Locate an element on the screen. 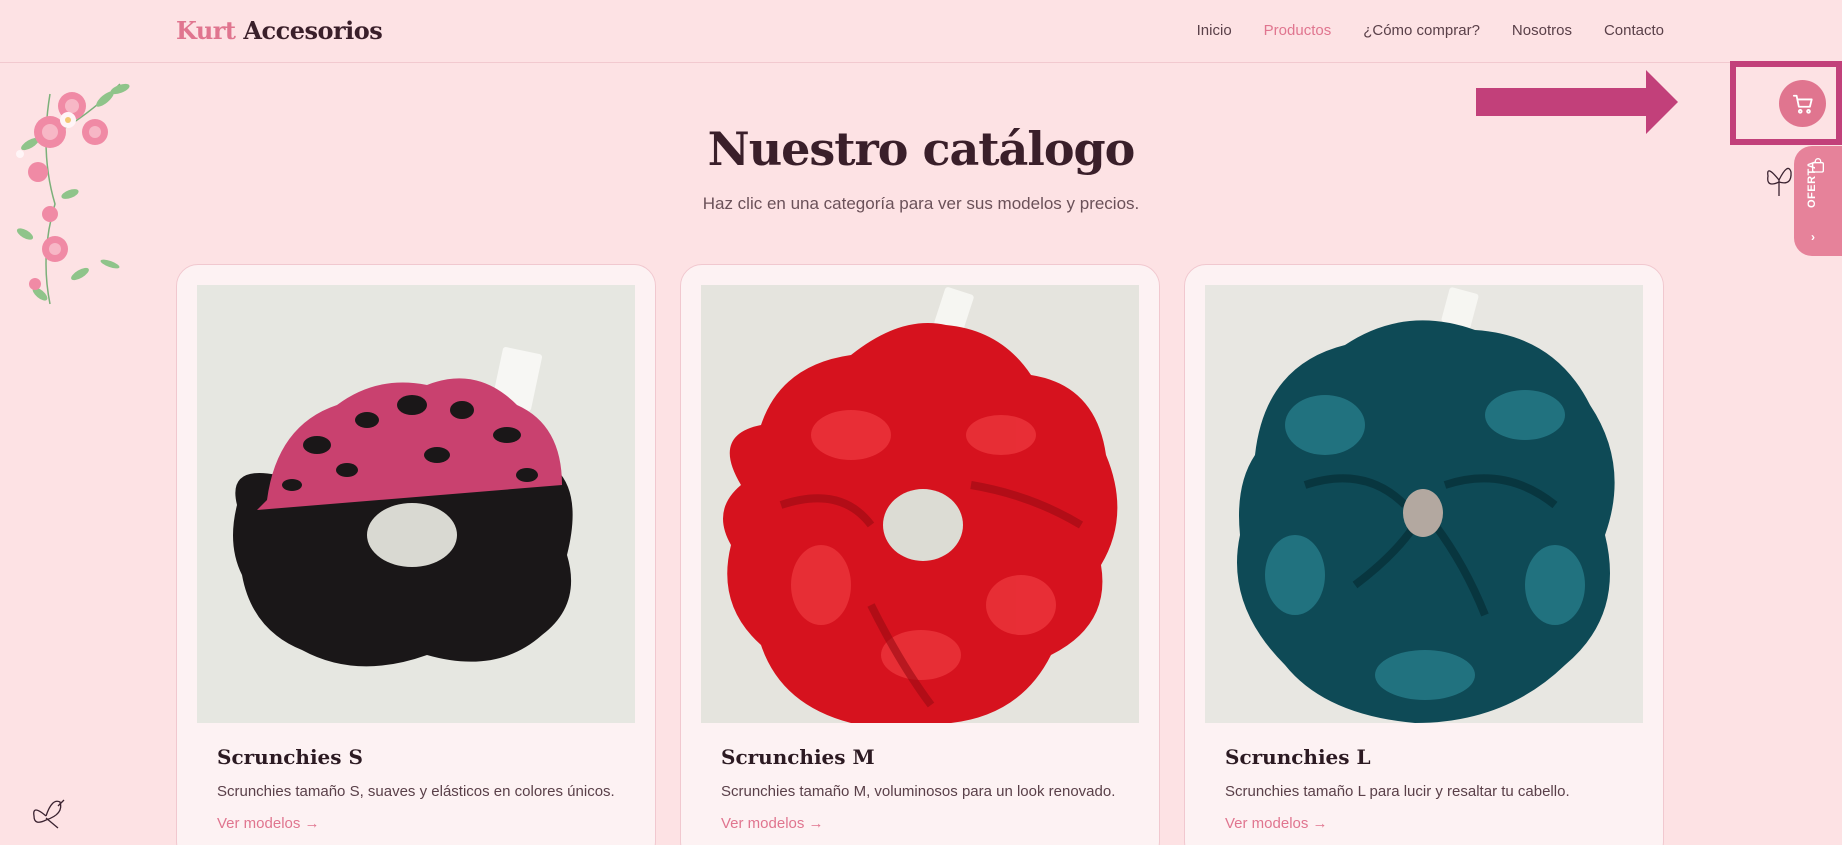 The width and height of the screenshot is (1842, 845). logo-brand: Kurt is located at coordinates (206, 30).